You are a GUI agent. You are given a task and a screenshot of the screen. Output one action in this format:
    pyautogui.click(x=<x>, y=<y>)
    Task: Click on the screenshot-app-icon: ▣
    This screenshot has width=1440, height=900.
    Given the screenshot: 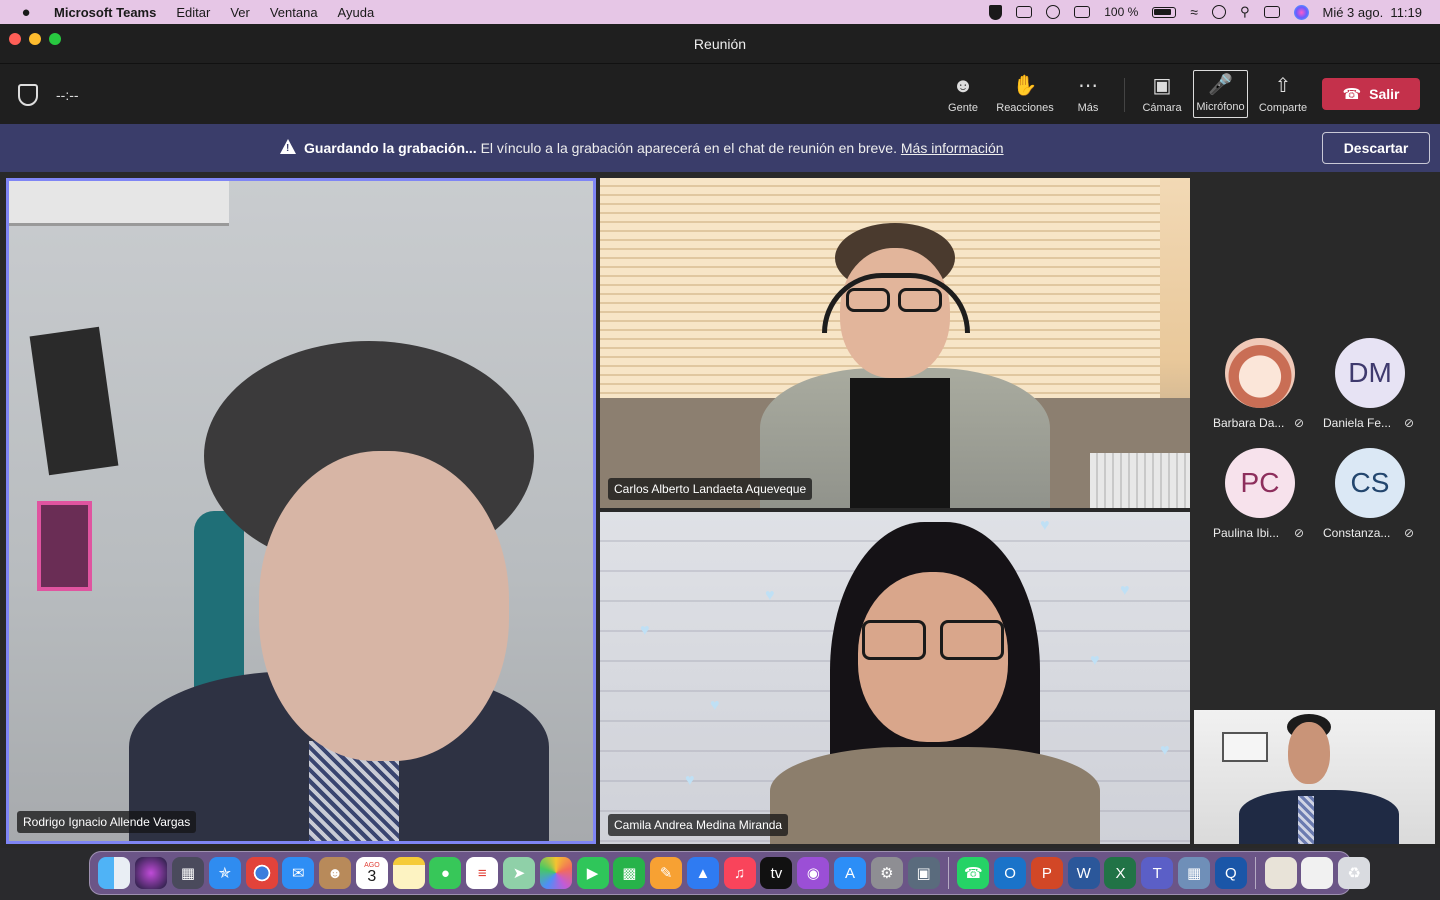 What is the action you would take?
    pyautogui.click(x=923, y=873)
    